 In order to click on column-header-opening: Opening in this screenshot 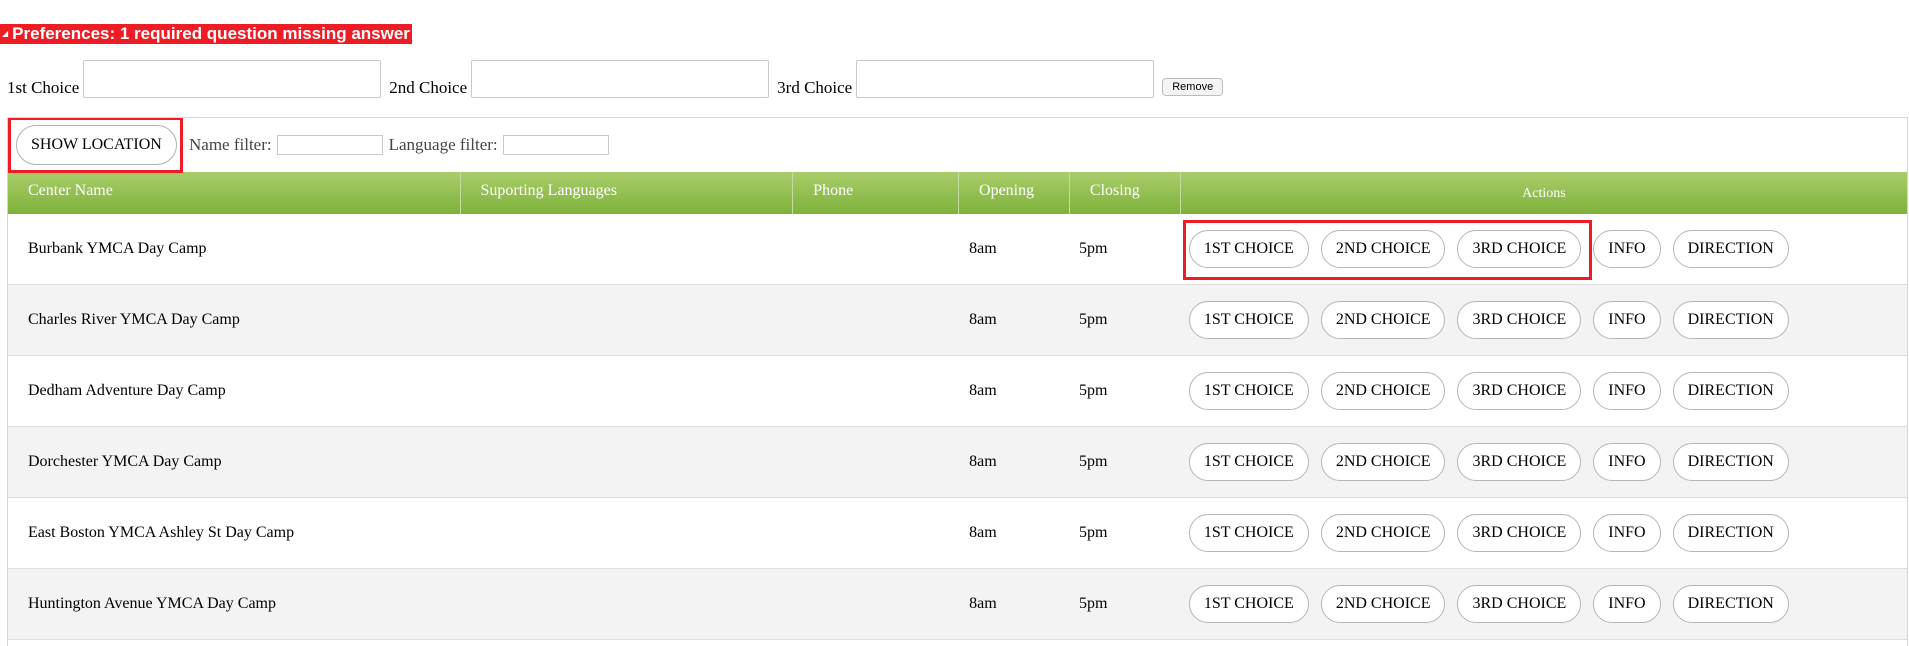, I will do `click(1014, 193)`.